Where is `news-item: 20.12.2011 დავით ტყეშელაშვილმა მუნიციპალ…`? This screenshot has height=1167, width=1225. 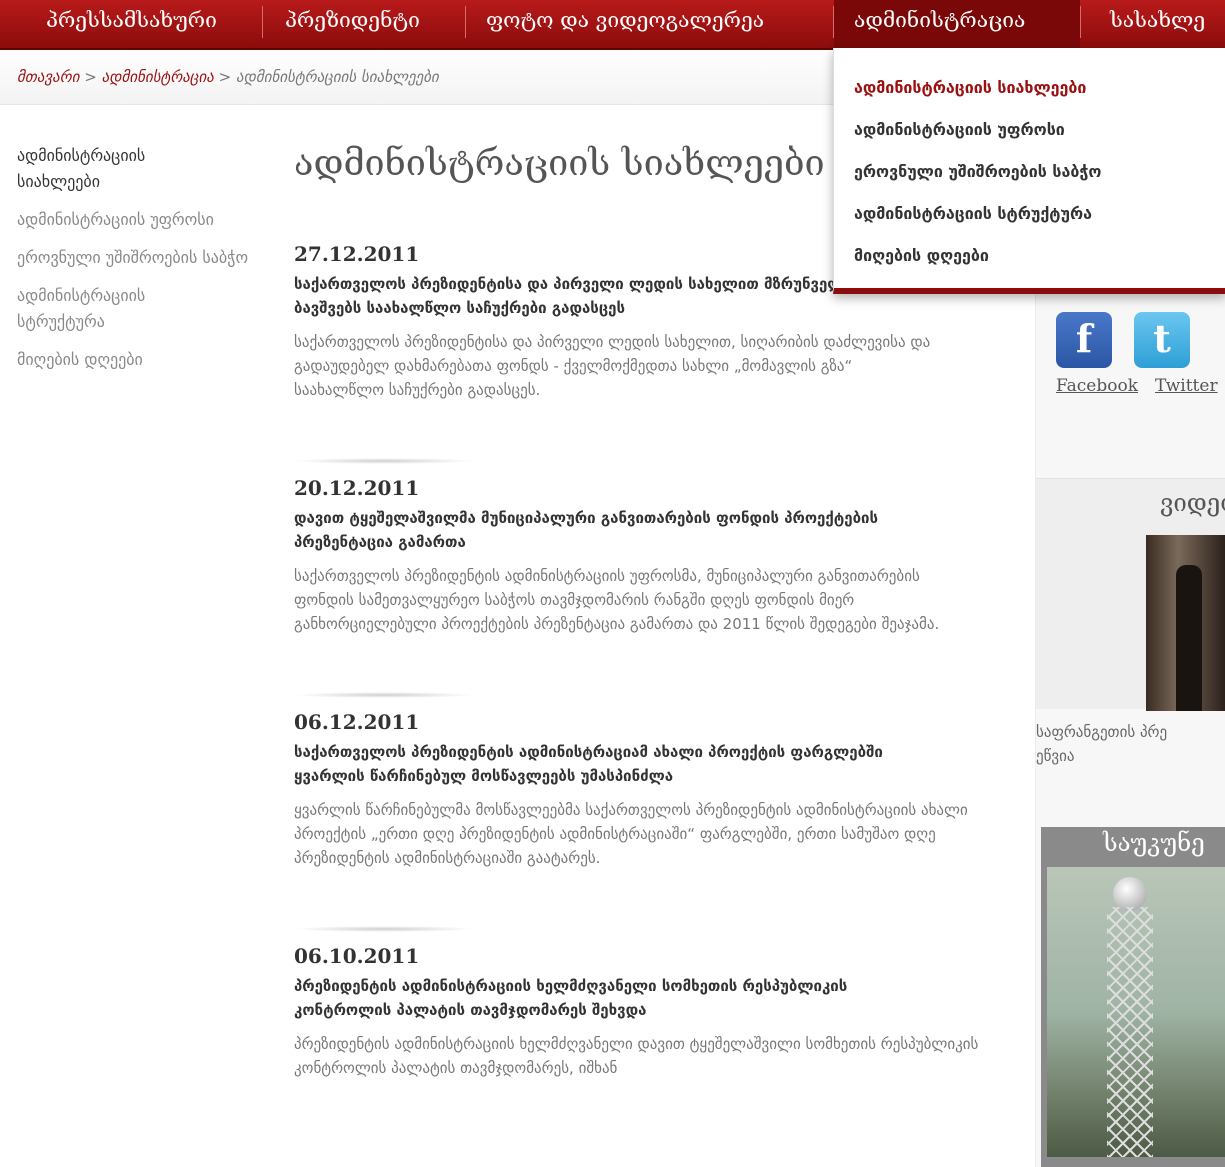
news-item: 20.12.2011 დავით ტყეშელაშვილმა მუნიციპალ… is located at coordinates (644, 555).